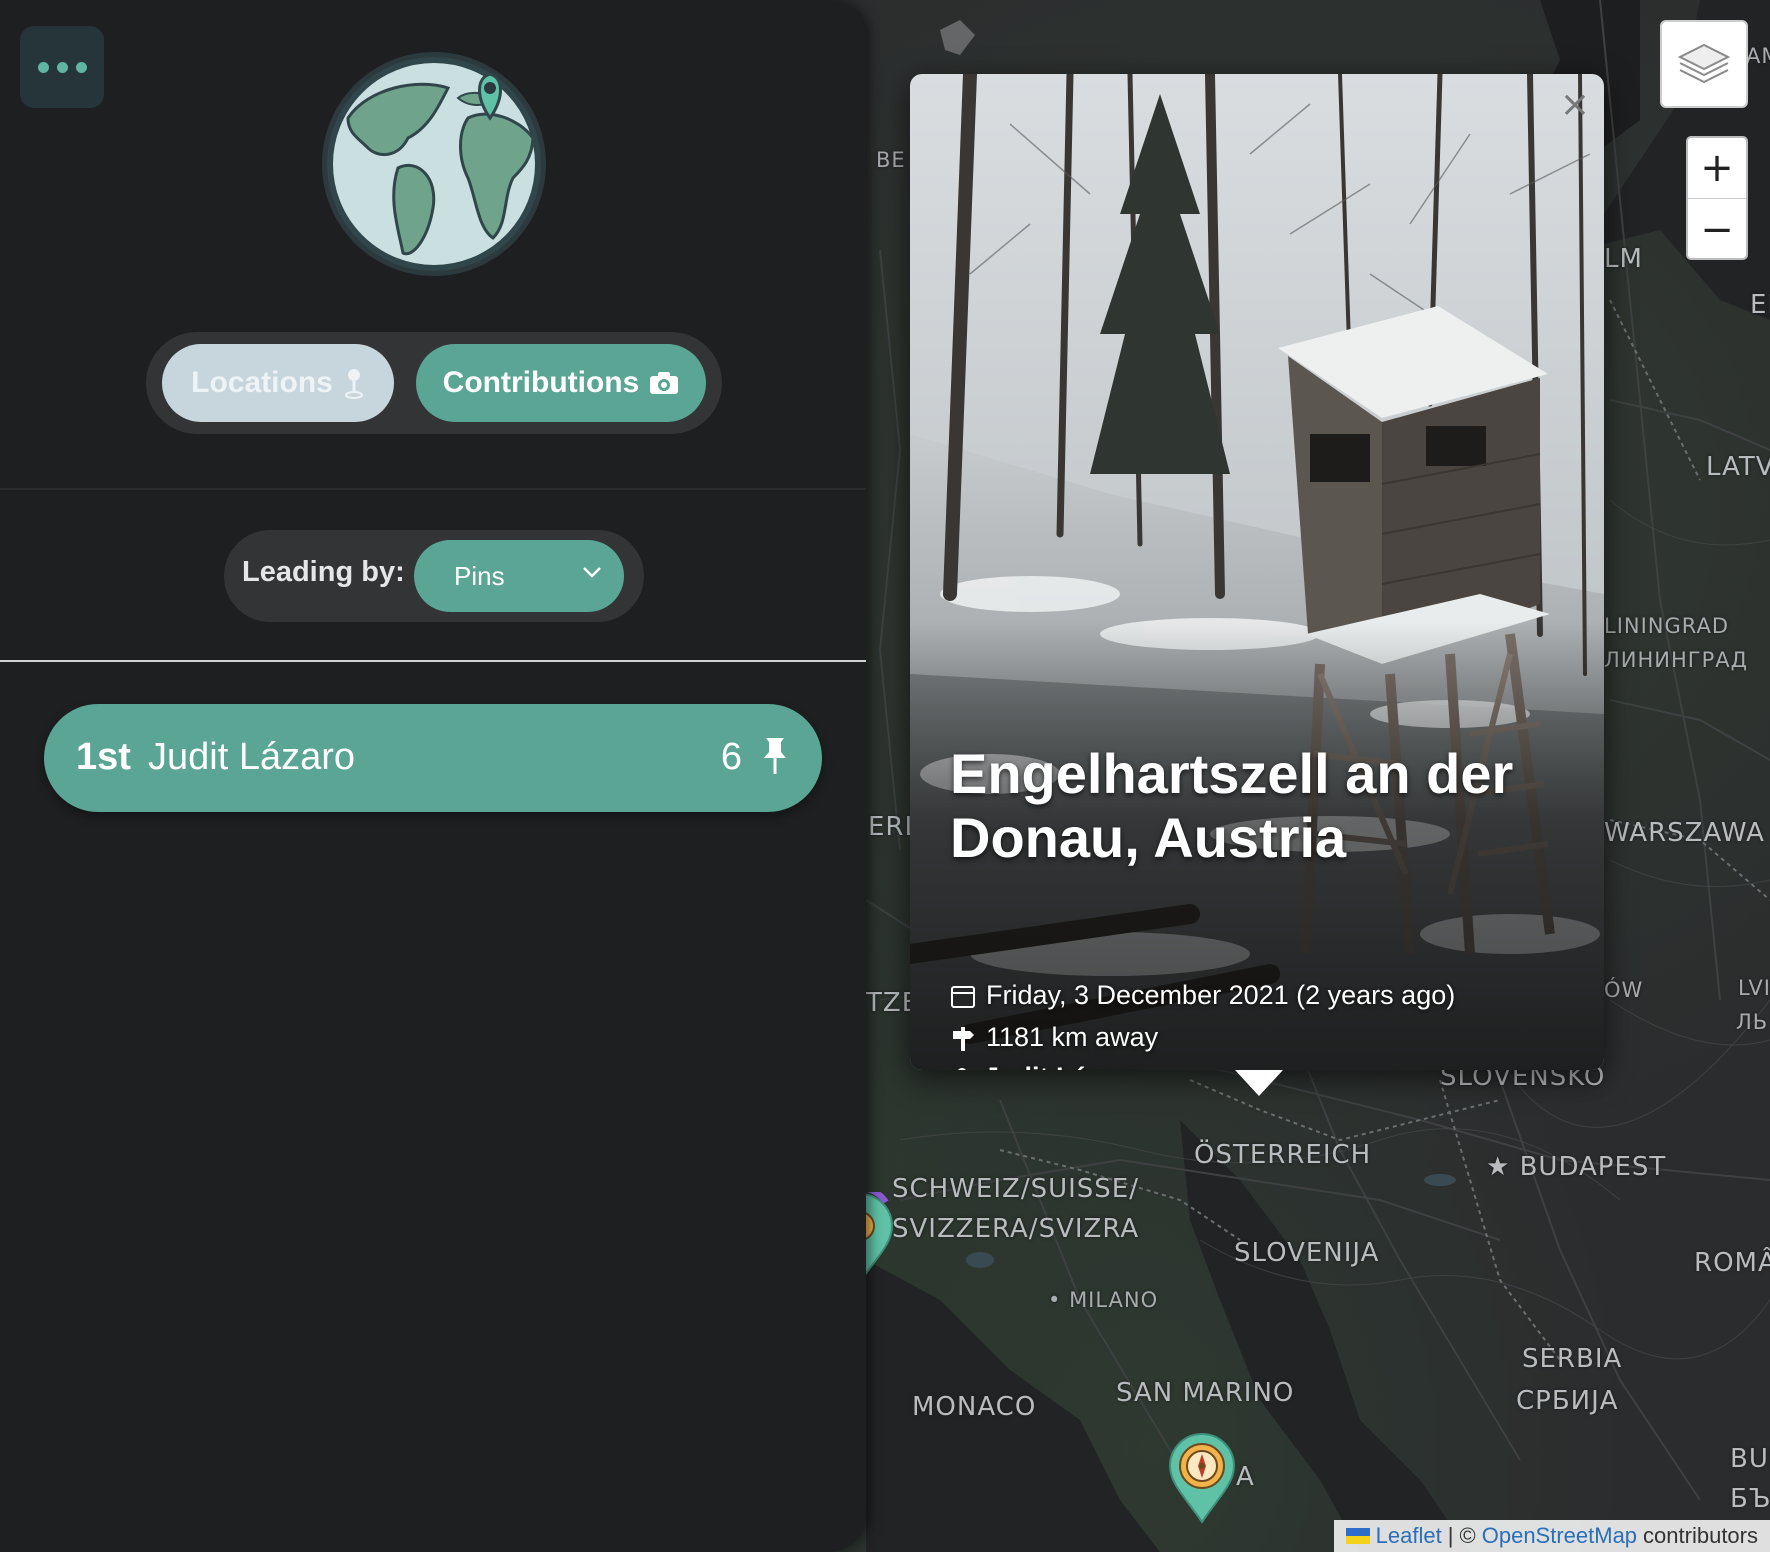 This screenshot has width=1770, height=1552. What do you see at coordinates (1732, 1263) in the screenshot?
I see `map-label-romania: ROMÂ` at bounding box center [1732, 1263].